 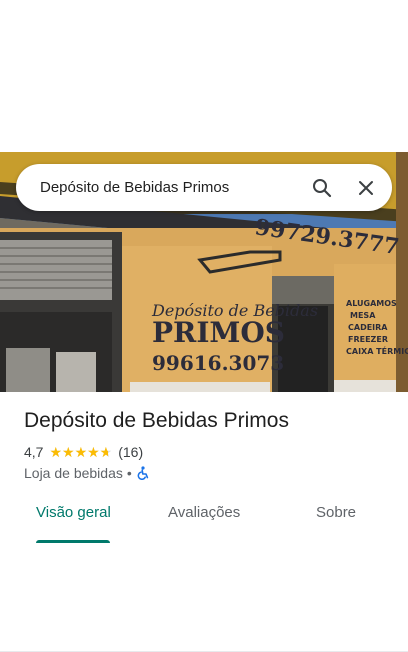 What do you see at coordinates (73, 473) in the screenshot?
I see `place-category: Loja de bebidas` at bounding box center [73, 473].